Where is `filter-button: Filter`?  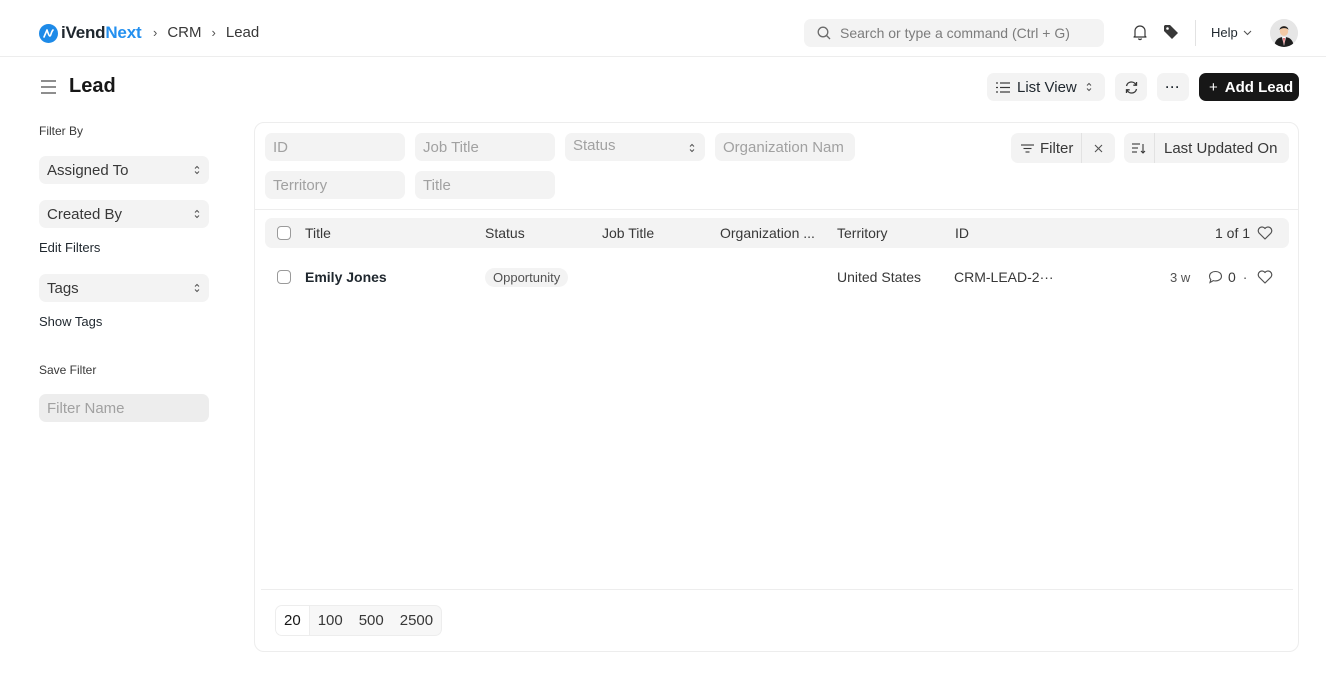
filter-button: Filter is located at coordinates (1046, 148).